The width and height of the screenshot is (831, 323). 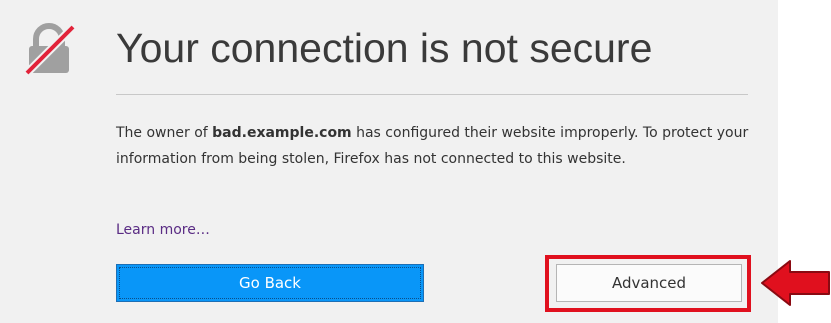 What do you see at coordinates (649, 283) in the screenshot?
I see `advanced-button: Advanced` at bounding box center [649, 283].